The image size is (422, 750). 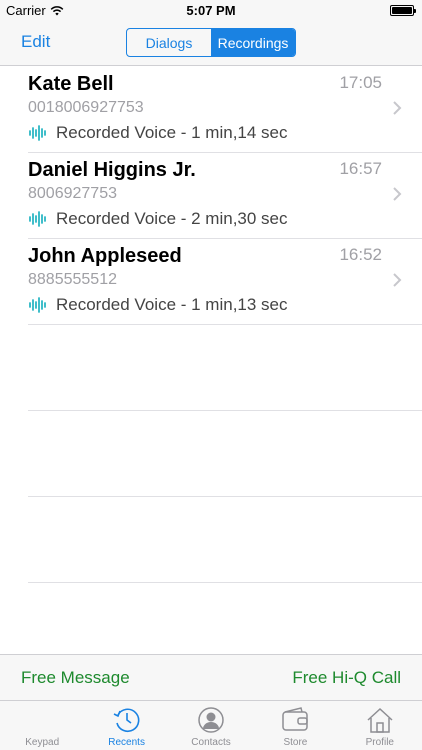 I want to click on segment-dialogs: Dialogs, so click(x=169, y=42).